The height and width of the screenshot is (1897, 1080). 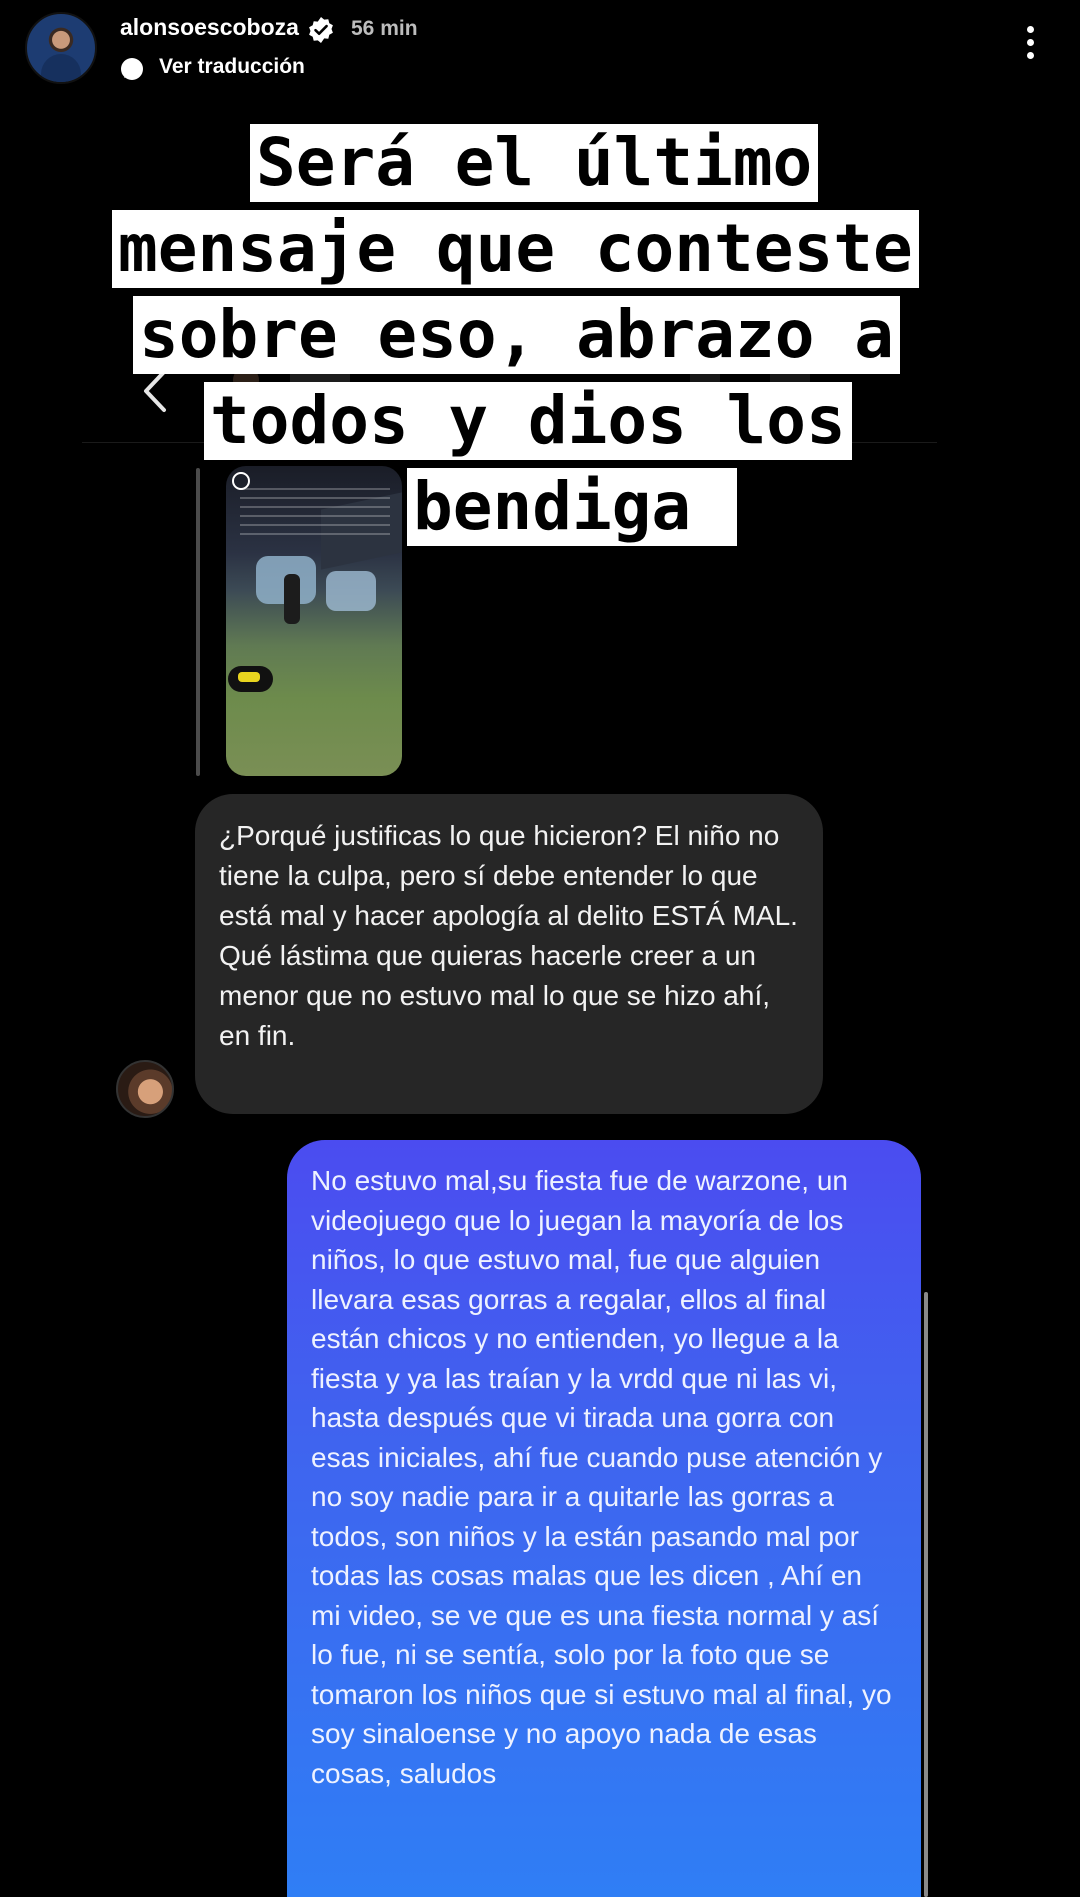 I want to click on caption-line-2: mensaje que conteste, so click(x=515, y=249).